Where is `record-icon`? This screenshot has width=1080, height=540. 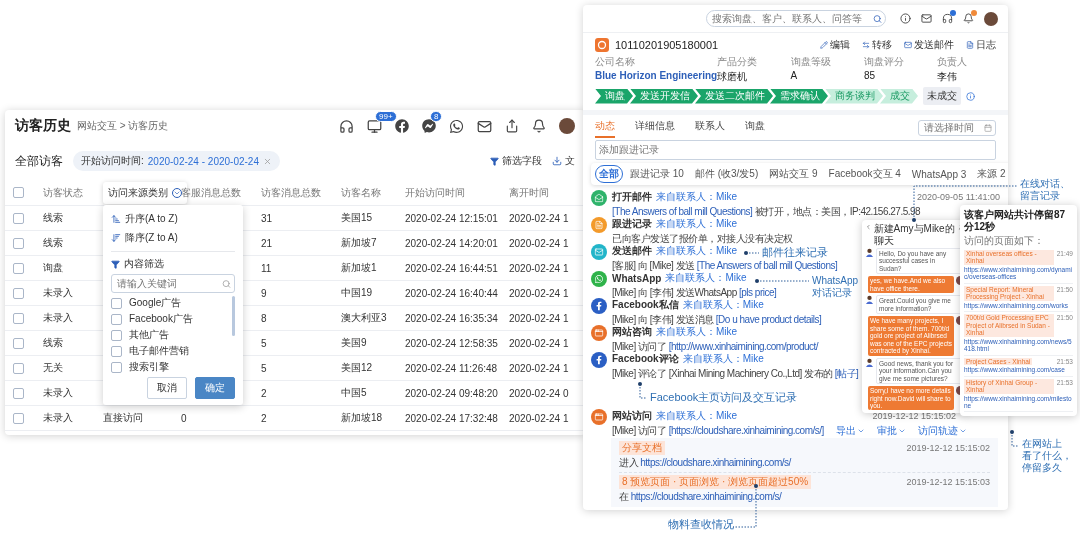 record-icon is located at coordinates (602, 45).